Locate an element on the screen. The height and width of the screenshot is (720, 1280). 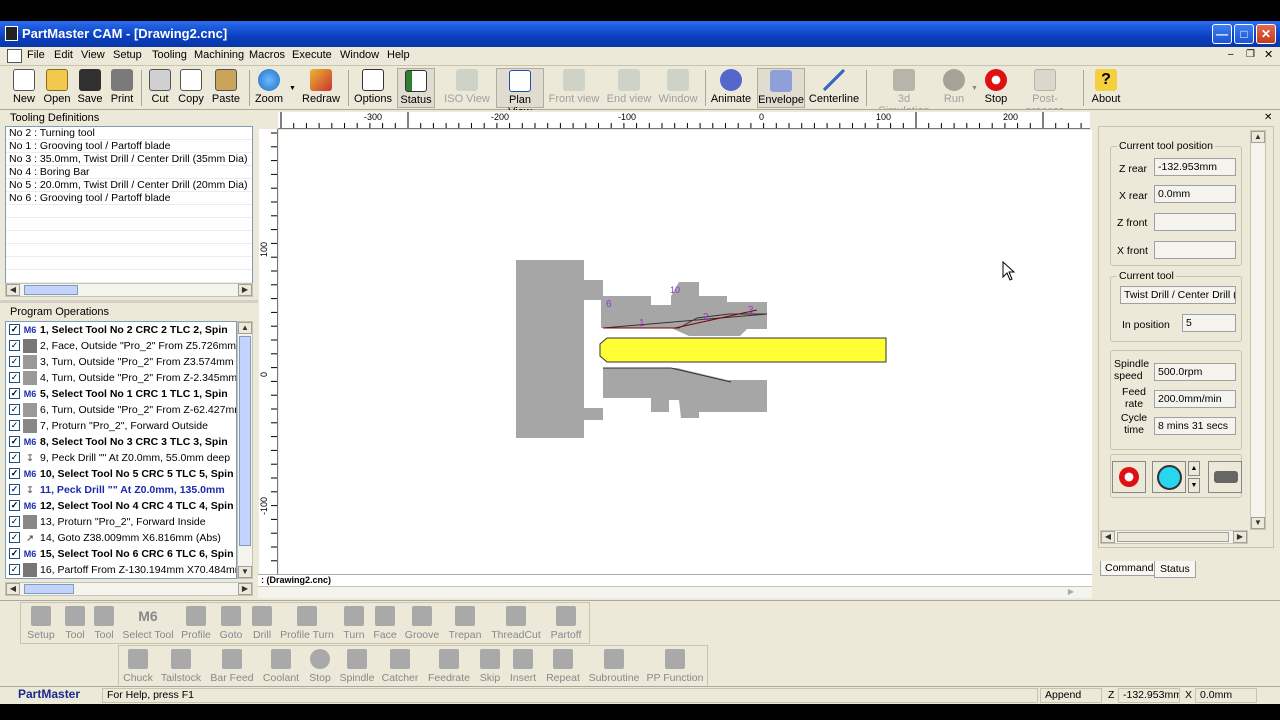
drill-tool is located at coordinates (743, 350).